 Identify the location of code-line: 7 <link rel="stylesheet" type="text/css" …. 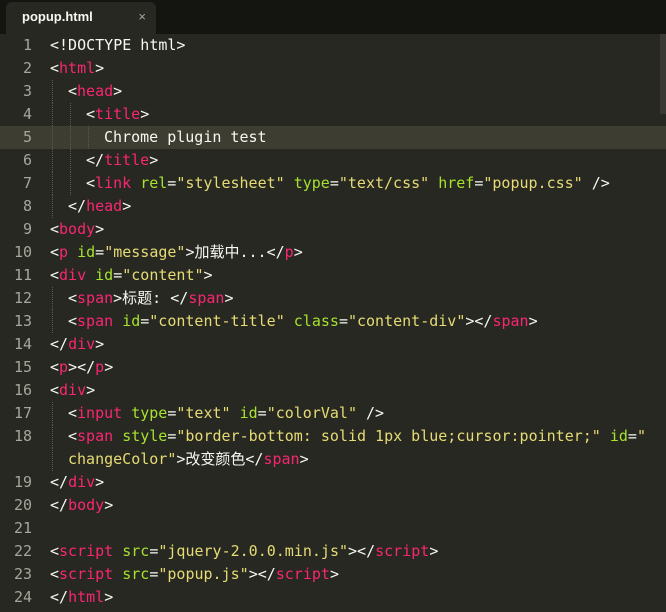
(333, 183).